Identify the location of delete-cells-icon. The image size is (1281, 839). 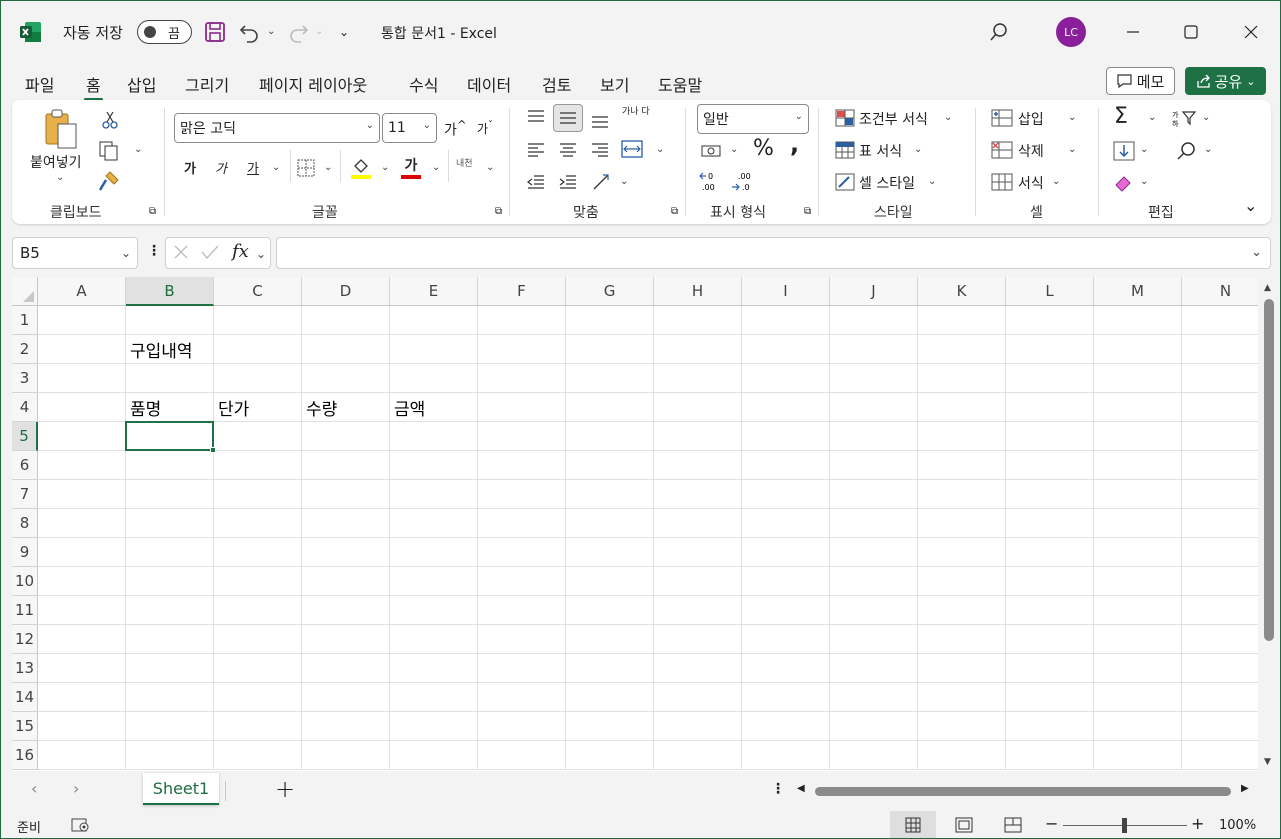
(1002, 150).